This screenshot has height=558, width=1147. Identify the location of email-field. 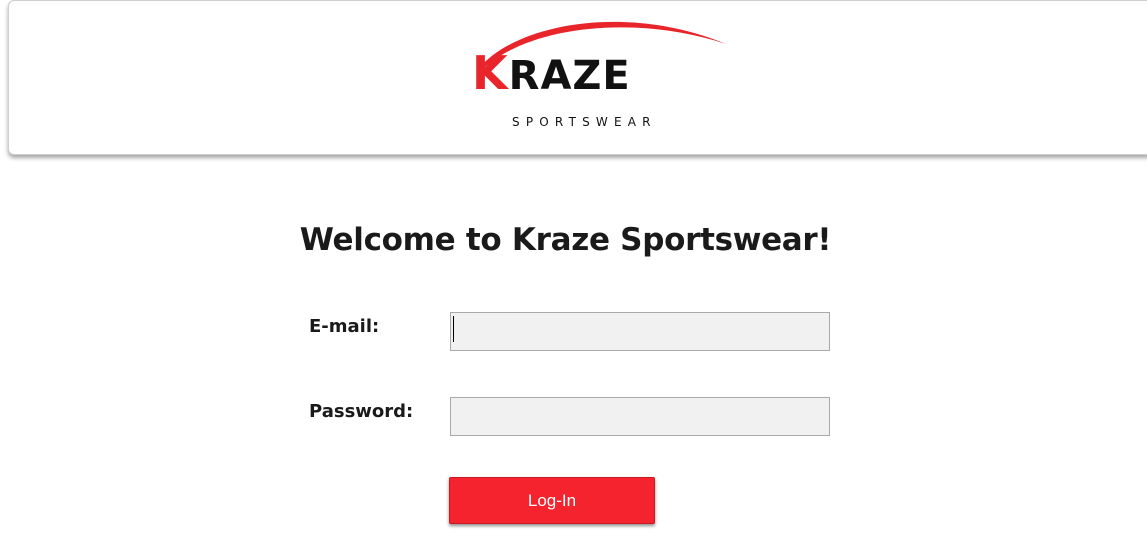
(640, 331).